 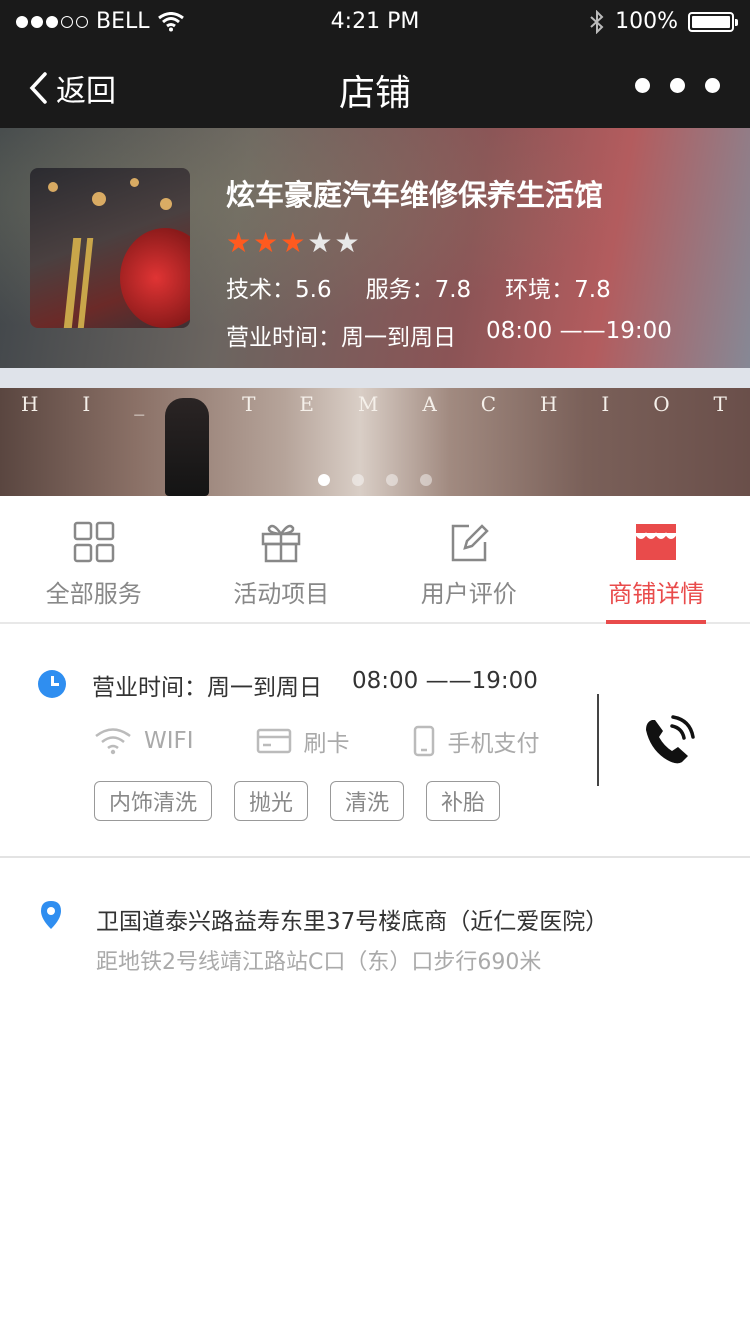 What do you see at coordinates (558, 290) in the screenshot?
I see `score-environment: 环境：7.8` at bounding box center [558, 290].